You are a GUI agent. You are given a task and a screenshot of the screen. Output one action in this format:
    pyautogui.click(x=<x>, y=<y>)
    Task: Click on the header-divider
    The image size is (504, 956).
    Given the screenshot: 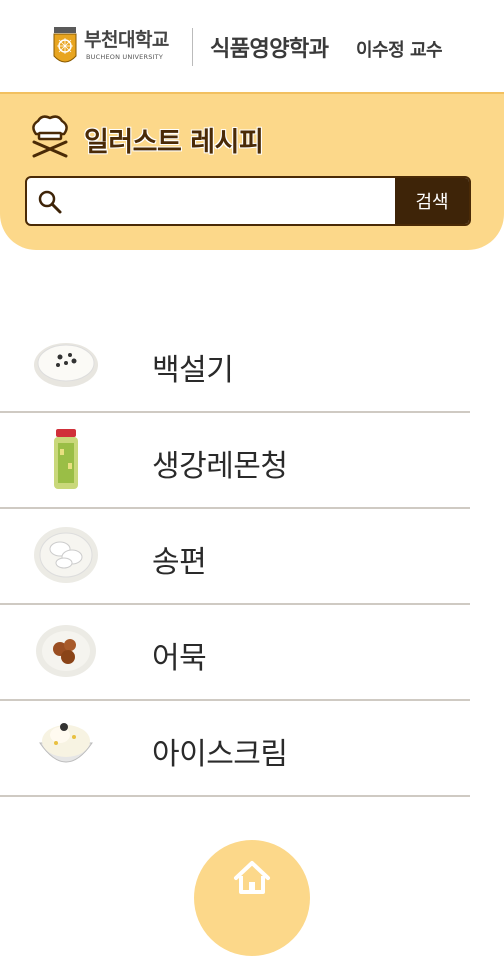 What is the action you would take?
    pyautogui.click(x=192, y=47)
    